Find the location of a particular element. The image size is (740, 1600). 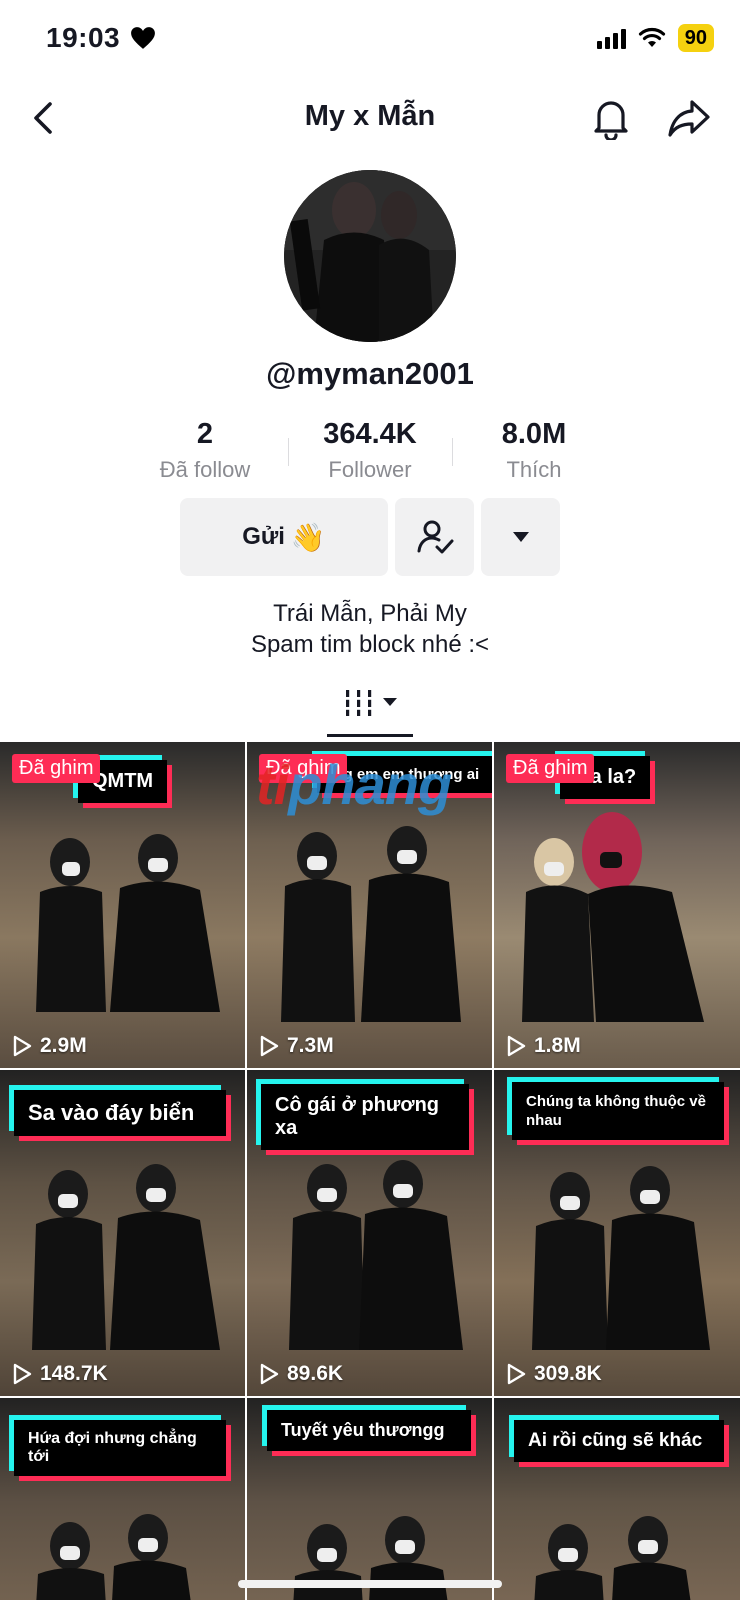

watermark-logo: tiphang is located at coordinates (354, 784).